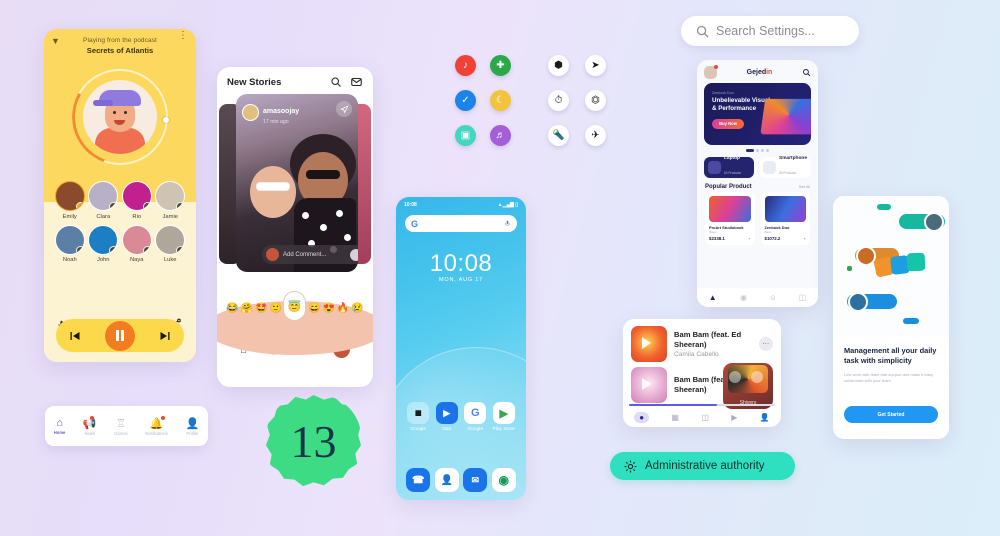 Image resolution: width=1000 pixels, height=536 pixels. I want to click on app-item: ▶ Duo, so click(447, 417).